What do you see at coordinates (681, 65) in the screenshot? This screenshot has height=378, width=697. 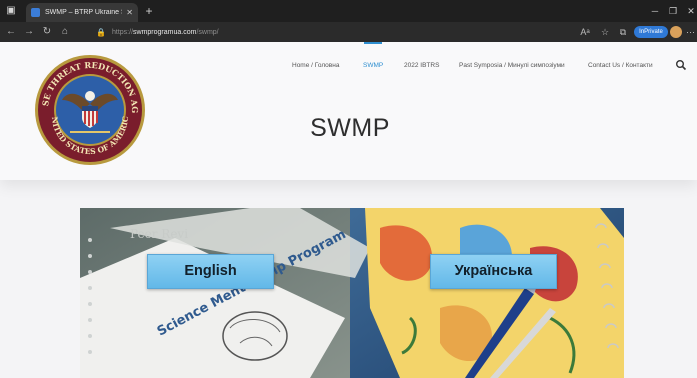 I see `search-icon` at bounding box center [681, 65].